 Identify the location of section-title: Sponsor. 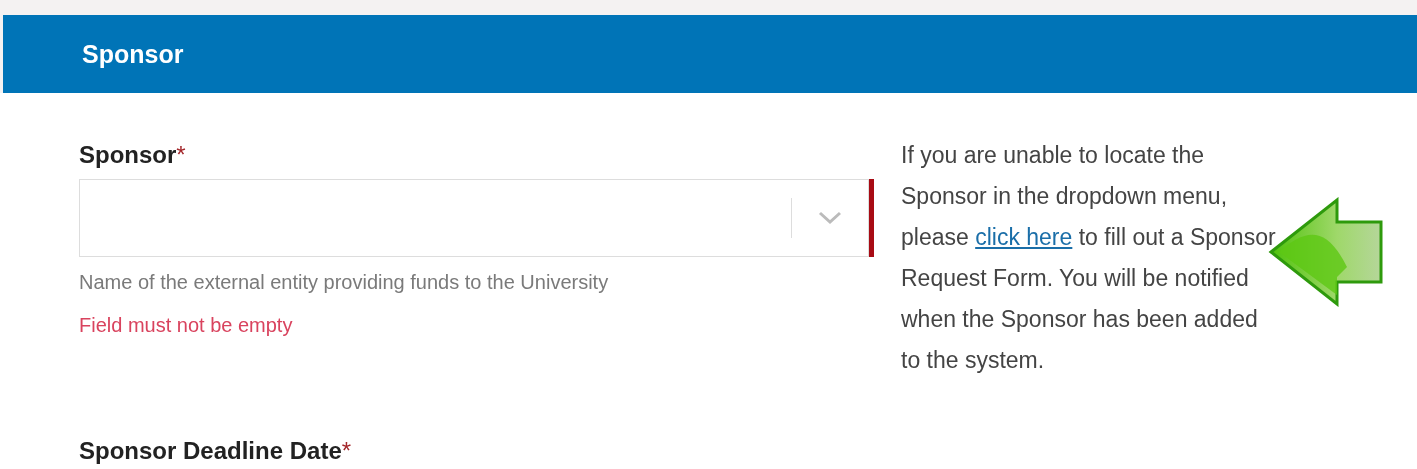
(133, 54).